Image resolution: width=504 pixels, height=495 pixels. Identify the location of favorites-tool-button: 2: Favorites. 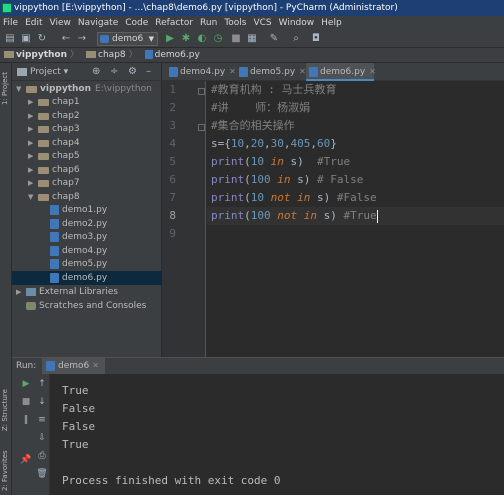
(5, 470).